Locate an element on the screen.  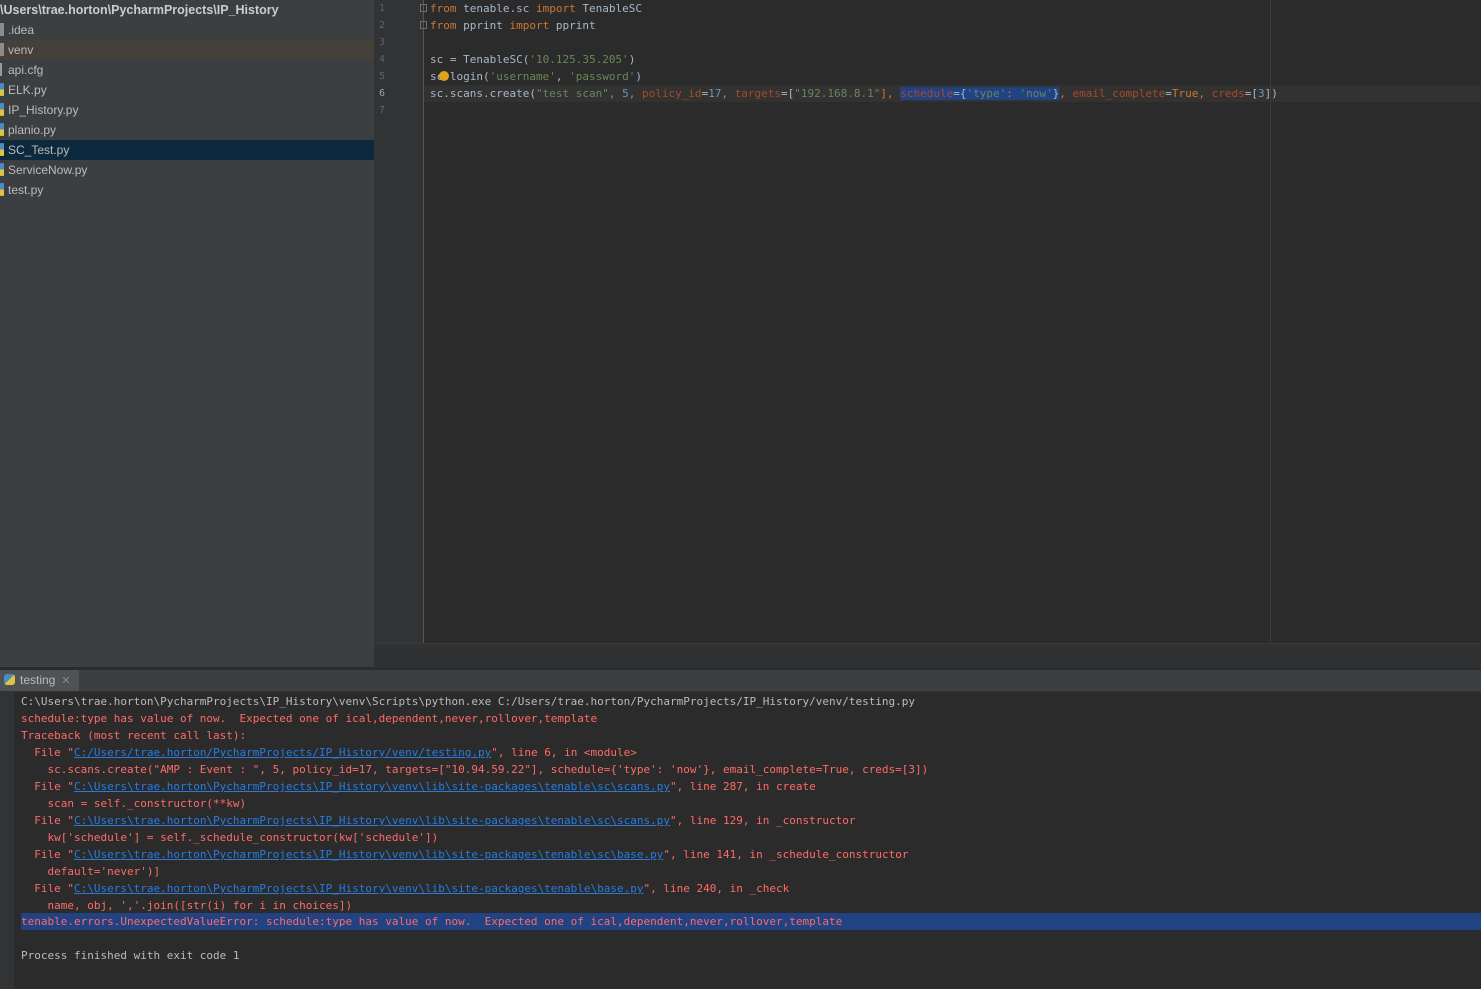
line-number: 7 is located at coordinates (382, 110).